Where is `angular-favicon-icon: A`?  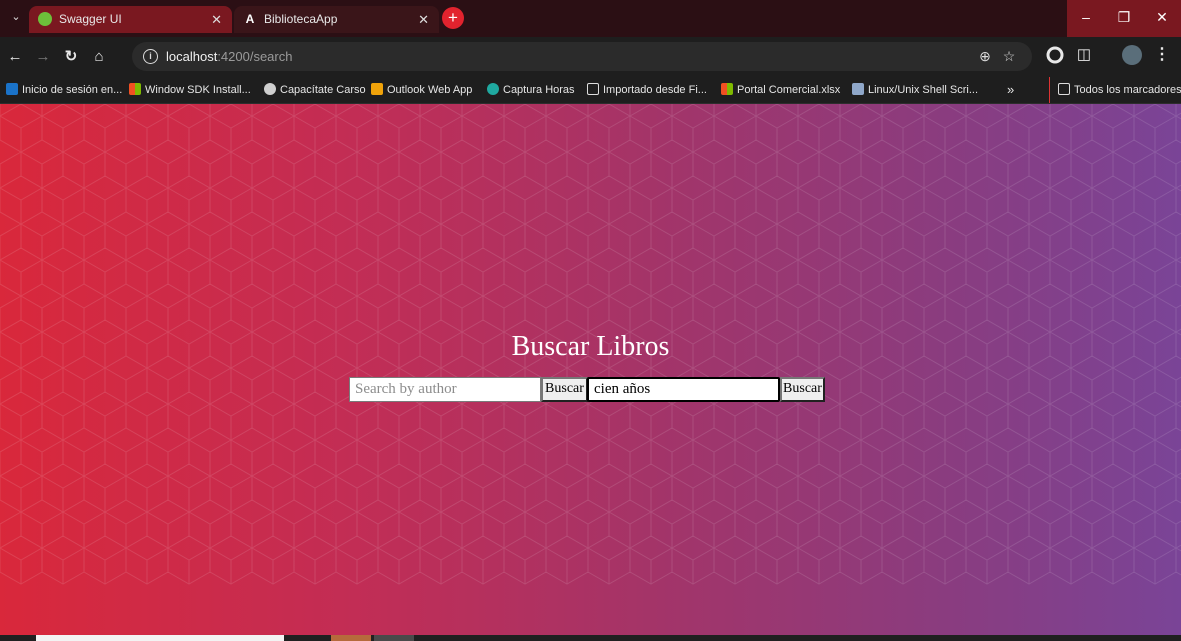 angular-favicon-icon: A is located at coordinates (250, 19).